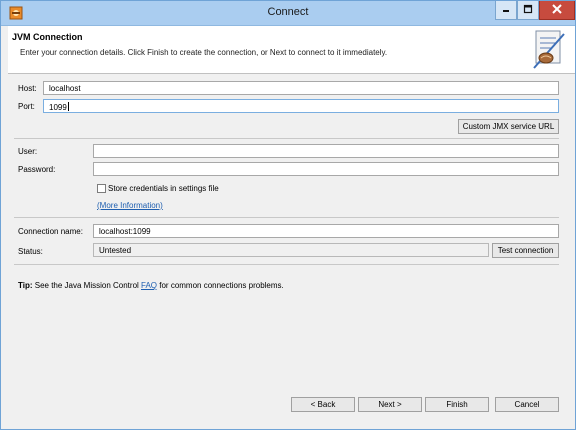 This screenshot has height=430, width=576. I want to click on tip-text-after: for common connections problems., so click(220, 285).